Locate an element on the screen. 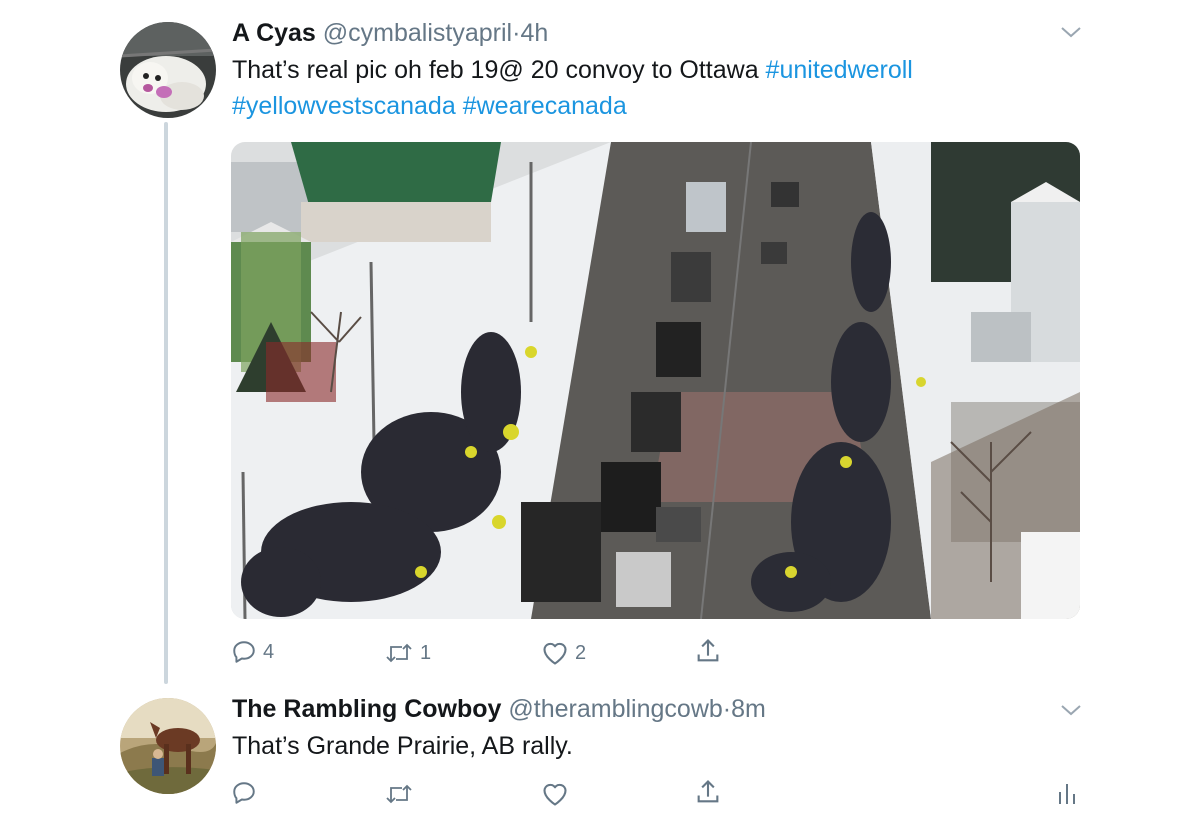 The image size is (1200, 820). author-handle: @cymbalistyapril is located at coordinates (417, 33).